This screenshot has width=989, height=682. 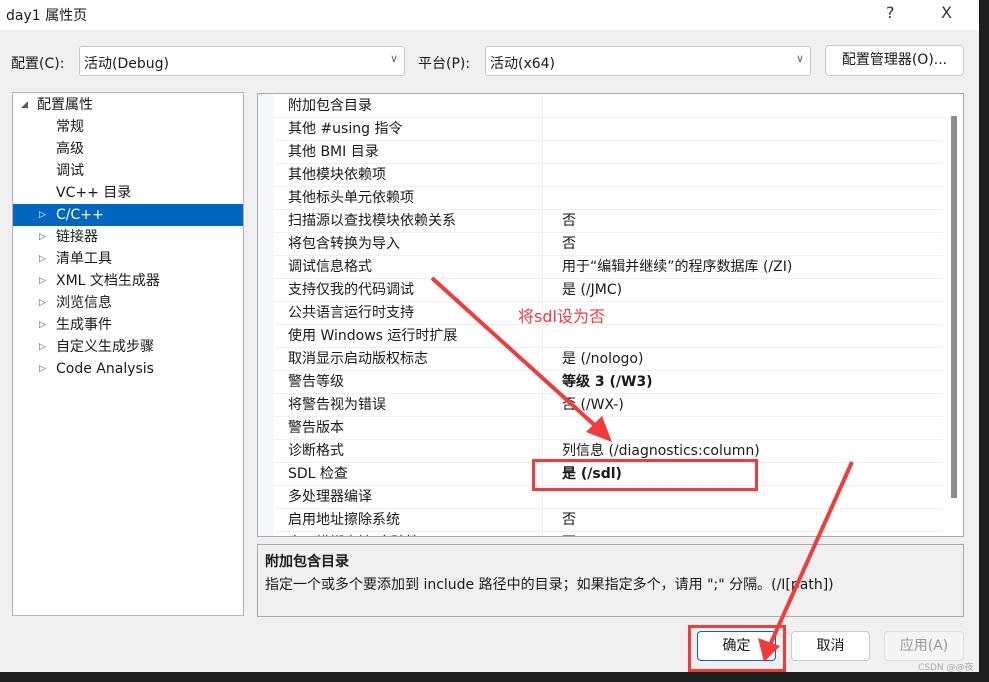 What do you see at coordinates (769, 650) in the screenshot?
I see `arrow-head-icon` at bounding box center [769, 650].